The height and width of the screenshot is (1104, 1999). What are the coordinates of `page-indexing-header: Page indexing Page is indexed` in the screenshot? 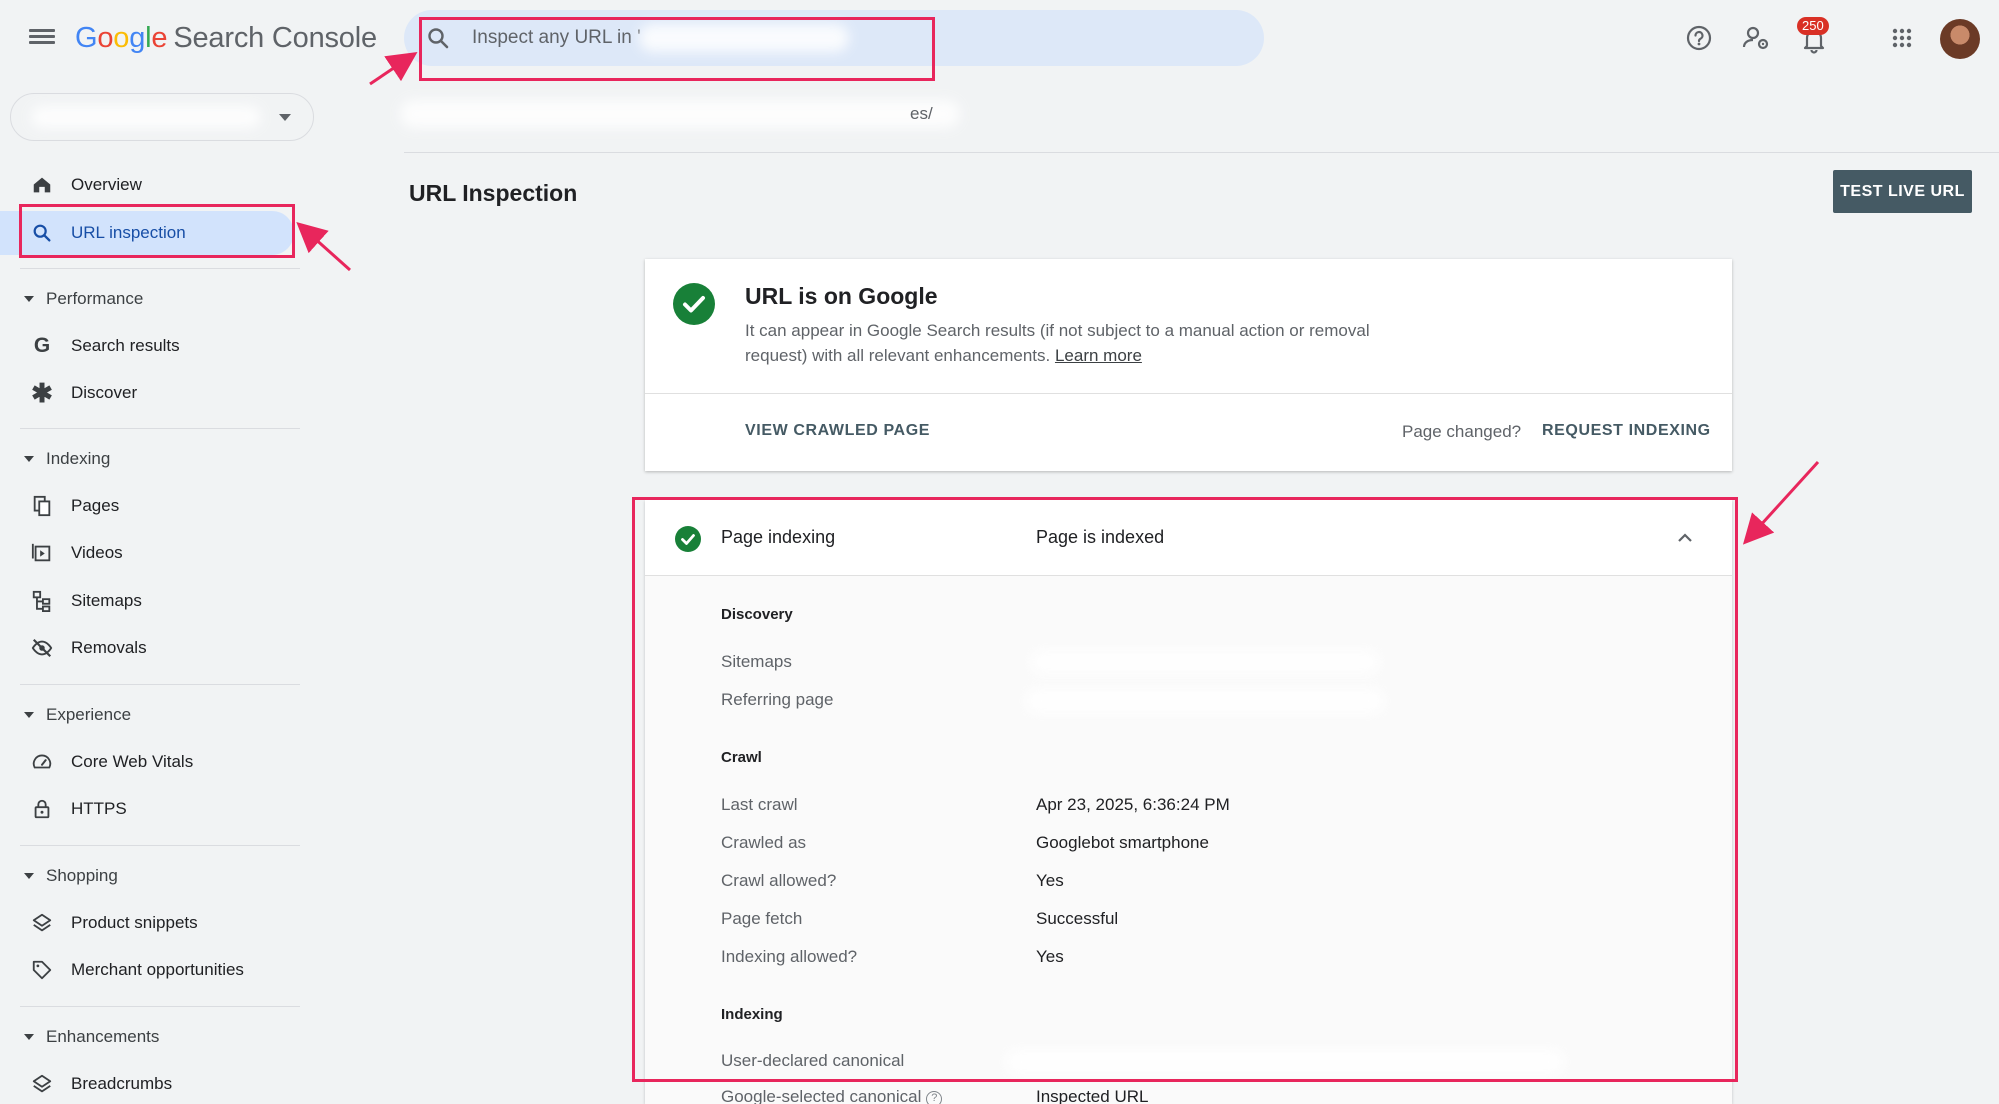 It's located at (1188, 538).